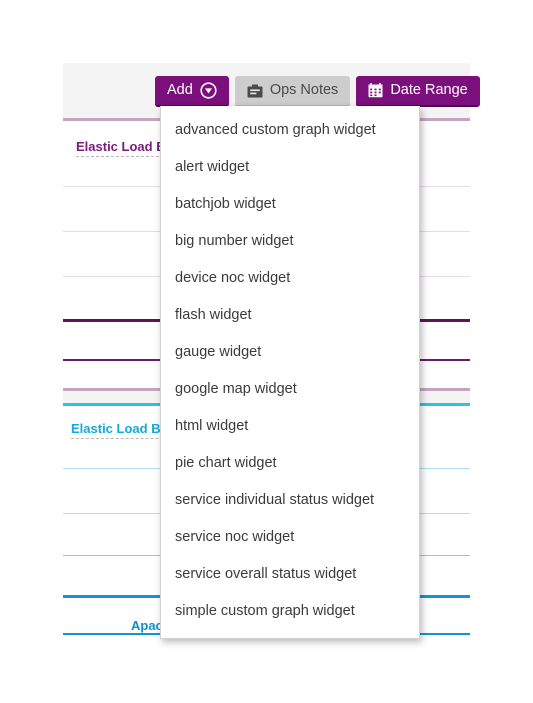 This screenshot has width=533, height=703. Describe the element at coordinates (290, 204) in the screenshot. I see `menu-item-batchjob-widget: batchjob widget` at that location.